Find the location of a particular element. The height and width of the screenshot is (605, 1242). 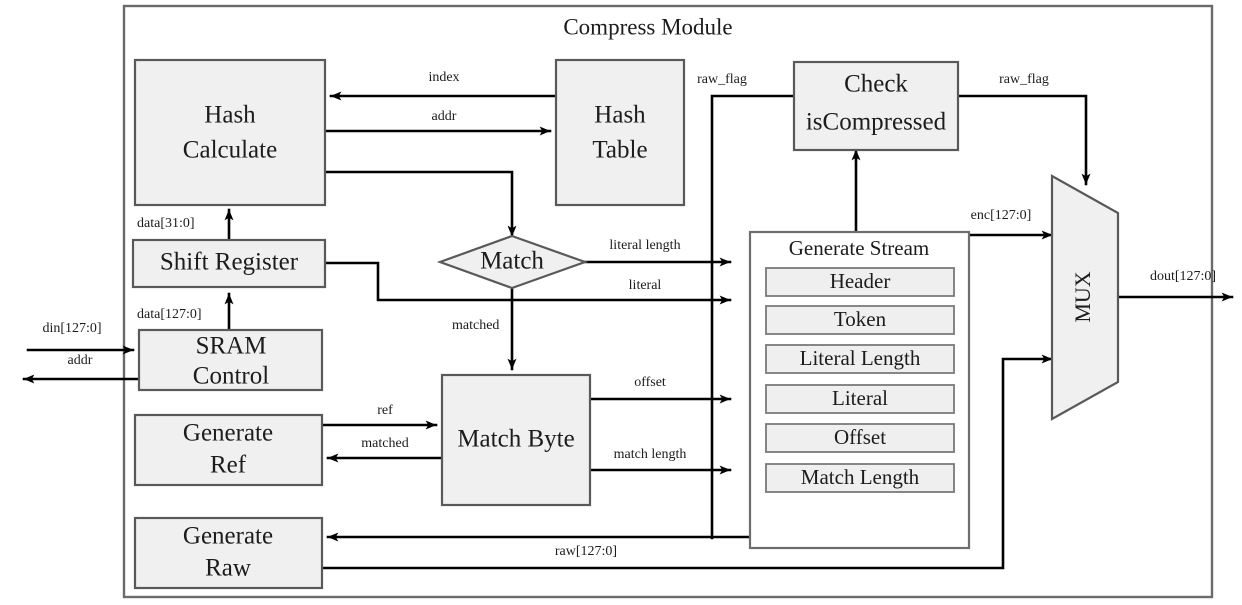

block-match-label: Match is located at coordinates (512, 261).